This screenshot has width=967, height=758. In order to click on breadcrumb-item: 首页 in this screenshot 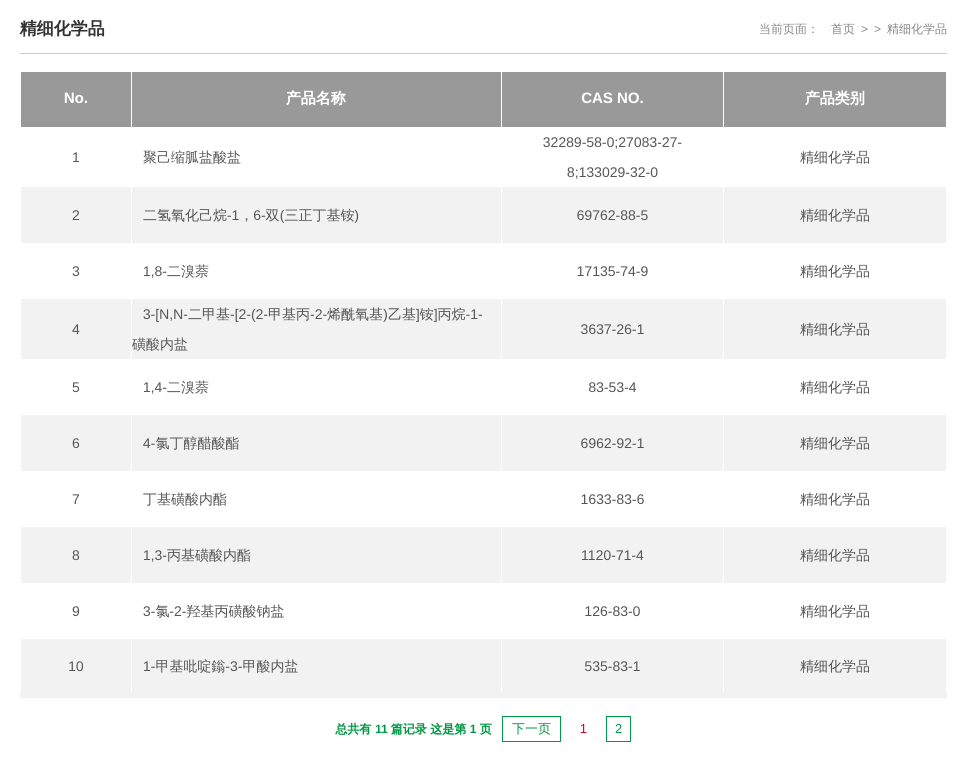, I will do `click(842, 29)`.